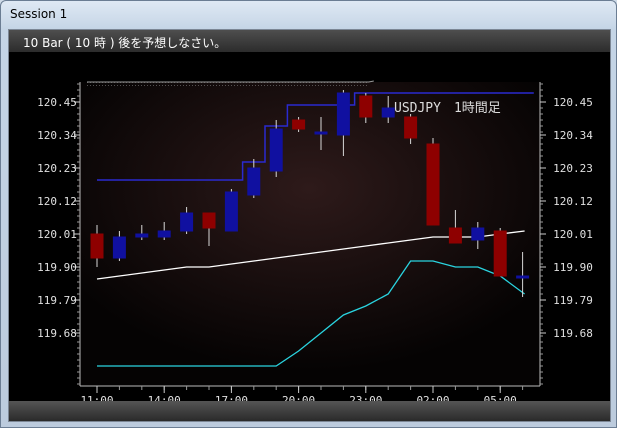  Describe the element at coordinates (308, 15) in the screenshot. I see `title-bar: Session 1` at that location.